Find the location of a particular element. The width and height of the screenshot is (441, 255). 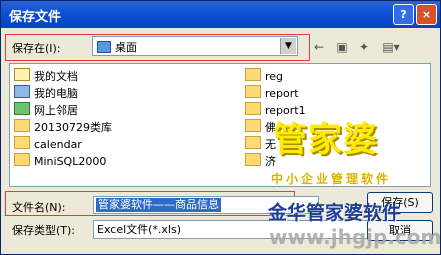

title-bar: 保存文件 ? × is located at coordinates (220, 14).